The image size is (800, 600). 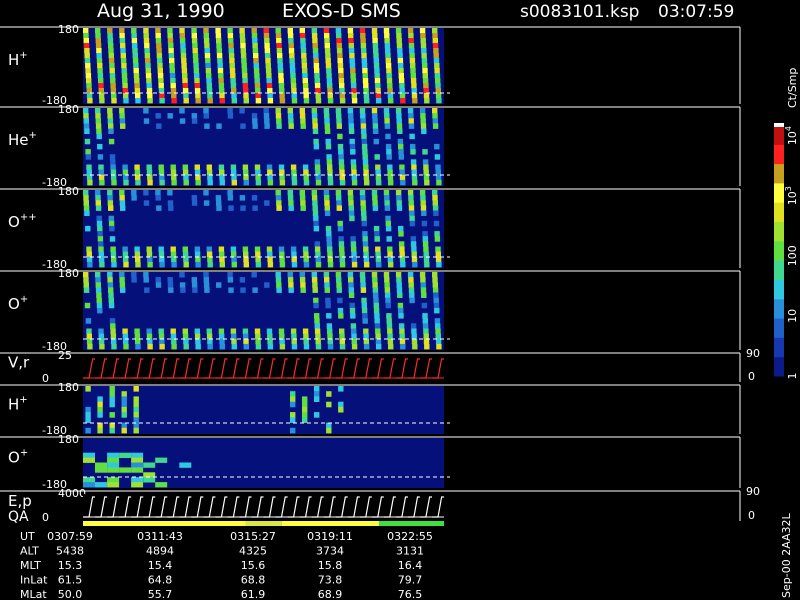 What do you see at coordinates (70, 594) in the screenshot?
I see `time-row-value: 50.0` at bounding box center [70, 594].